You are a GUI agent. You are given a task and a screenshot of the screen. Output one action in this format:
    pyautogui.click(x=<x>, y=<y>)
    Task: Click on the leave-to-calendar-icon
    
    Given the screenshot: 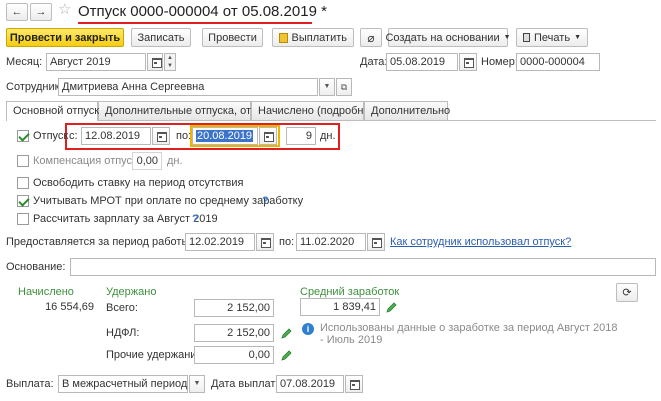 What is the action you would take?
    pyautogui.click(x=268, y=136)
    